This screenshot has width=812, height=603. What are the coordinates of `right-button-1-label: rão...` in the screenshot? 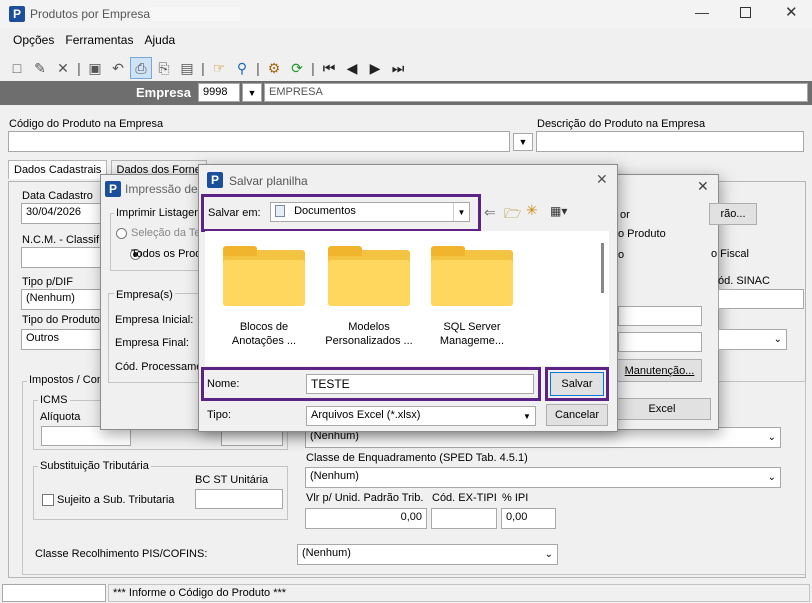 It's located at (733, 214).